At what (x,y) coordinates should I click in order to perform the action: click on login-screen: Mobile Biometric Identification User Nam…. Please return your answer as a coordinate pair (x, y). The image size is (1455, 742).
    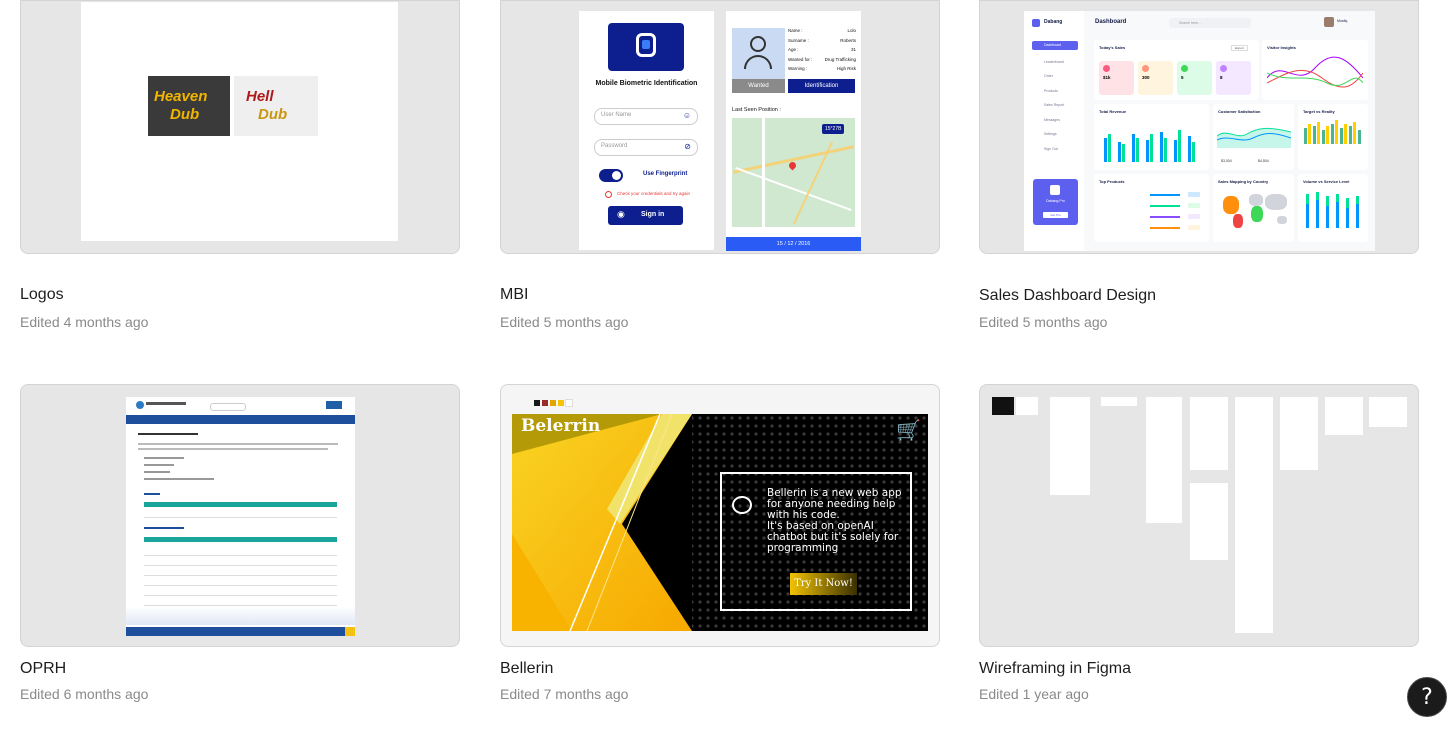
    Looking at the image, I should click on (646, 130).